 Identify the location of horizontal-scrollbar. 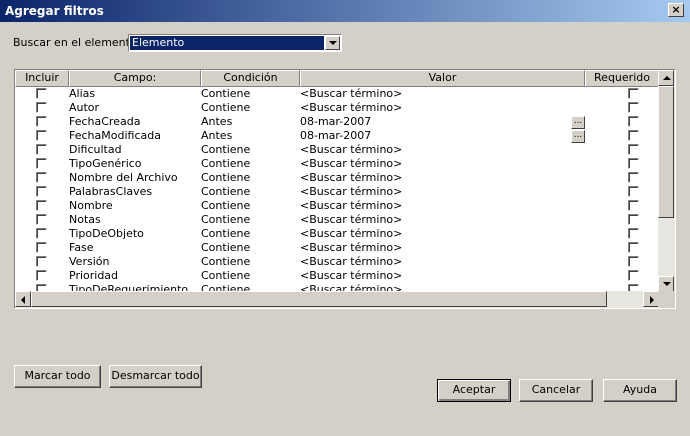
(337, 299).